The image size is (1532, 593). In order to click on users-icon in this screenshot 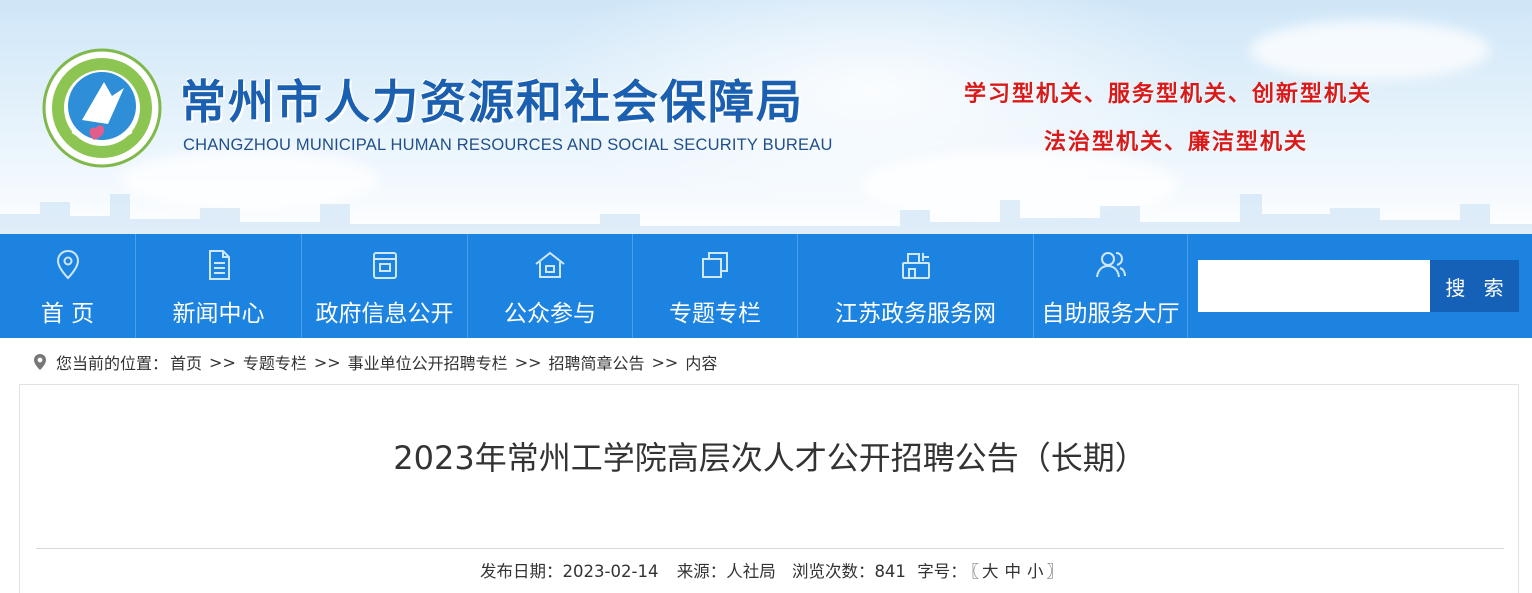, I will do `click(1110, 265)`.